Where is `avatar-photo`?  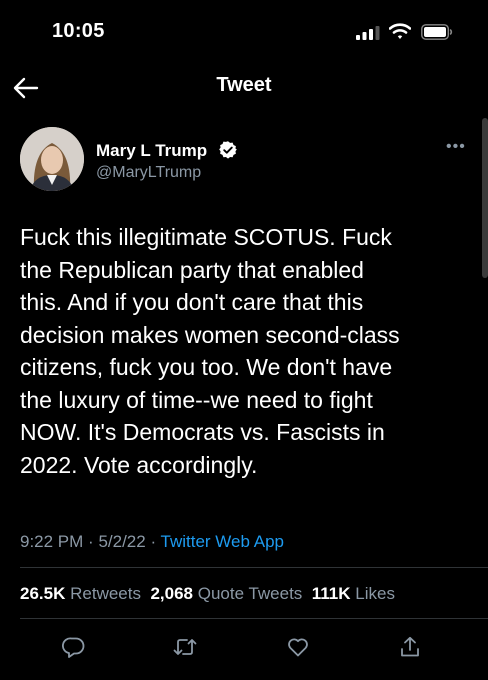 avatar-photo is located at coordinates (52, 159).